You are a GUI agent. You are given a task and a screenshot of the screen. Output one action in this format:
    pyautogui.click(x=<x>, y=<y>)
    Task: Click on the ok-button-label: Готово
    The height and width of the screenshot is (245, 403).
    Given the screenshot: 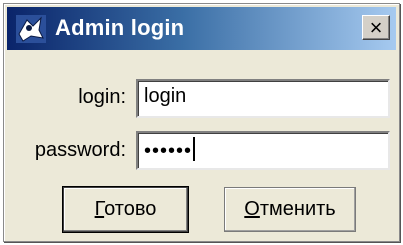 What is the action you would take?
    pyautogui.click(x=126, y=209)
    